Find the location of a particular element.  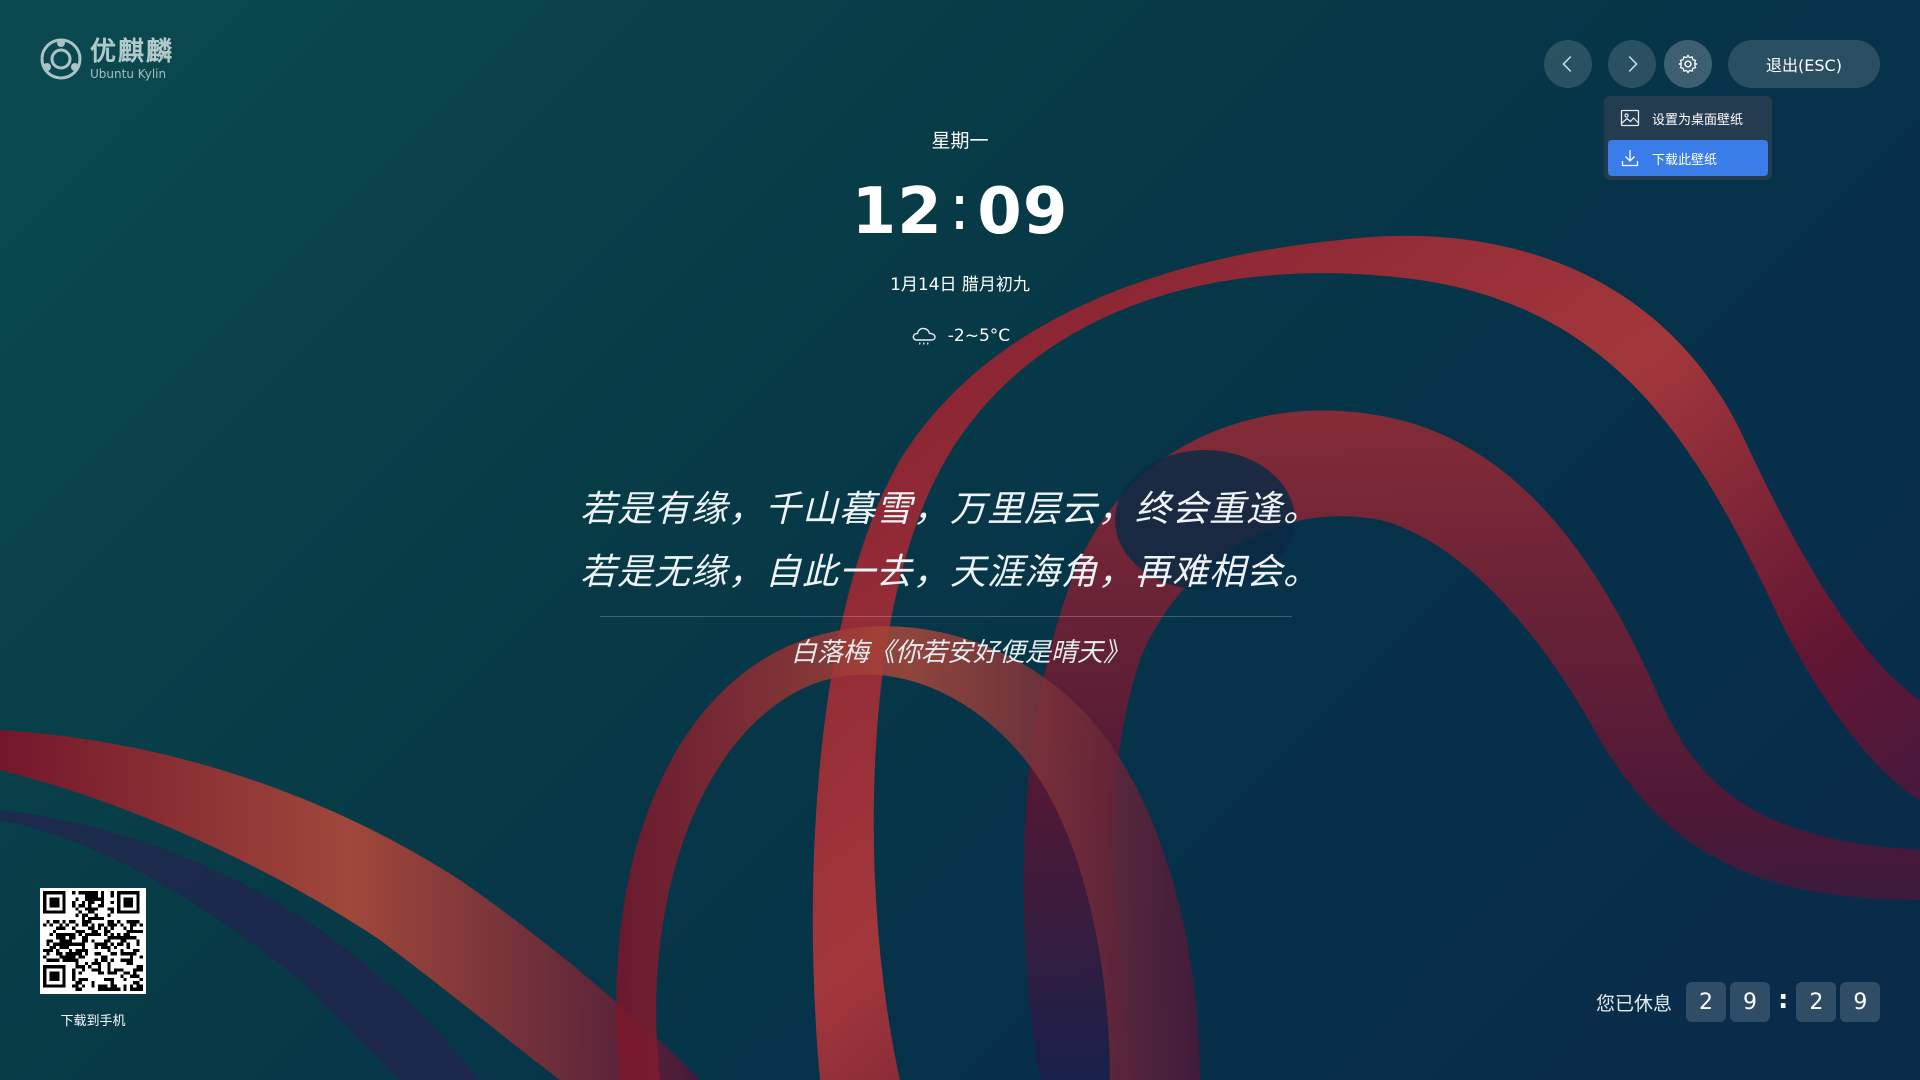

rest-timer-label: 您已休息 is located at coordinates (1634, 1003).